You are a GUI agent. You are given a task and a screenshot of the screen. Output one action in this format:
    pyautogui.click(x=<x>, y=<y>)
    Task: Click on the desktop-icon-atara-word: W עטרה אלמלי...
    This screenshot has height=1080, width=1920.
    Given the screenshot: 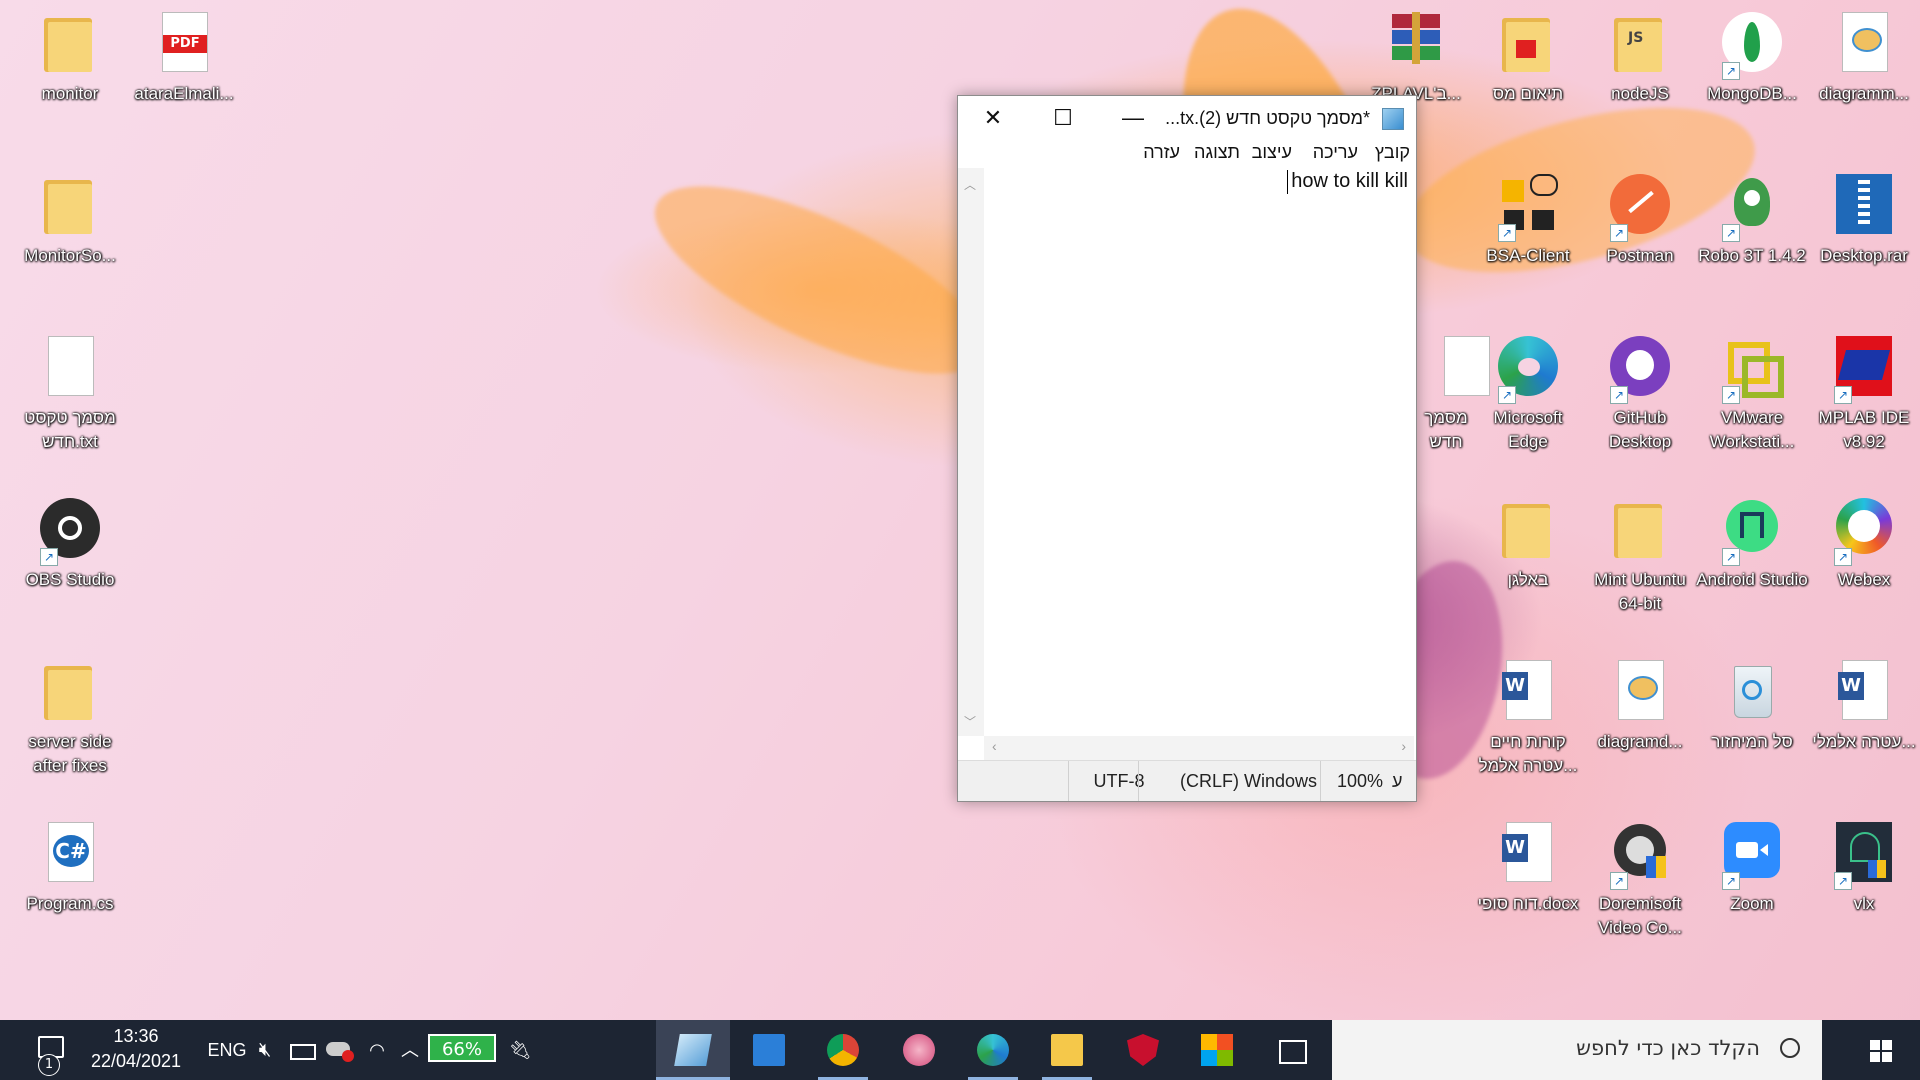 What is the action you would take?
    pyautogui.click(x=1864, y=707)
    